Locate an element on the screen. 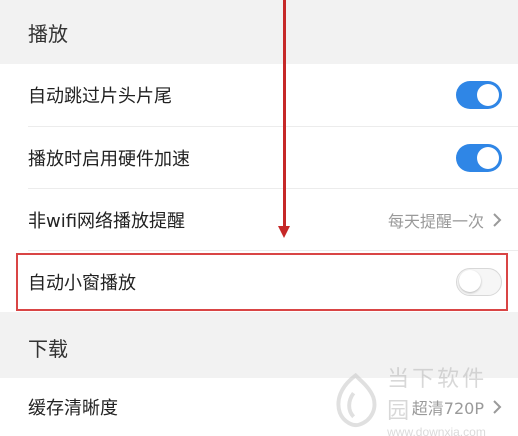 The height and width of the screenshot is (436, 518). setting-label-non-wifi: 非wifi网络播放提醒 is located at coordinates (107, 221).